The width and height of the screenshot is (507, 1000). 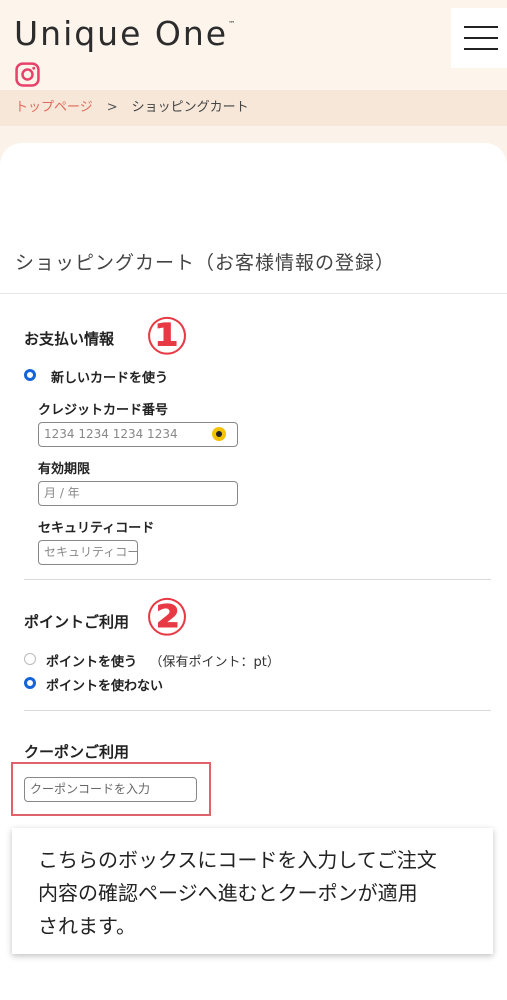 I want to click on breadcrumb-home-link: トップページ, so click(x=54, y=107).